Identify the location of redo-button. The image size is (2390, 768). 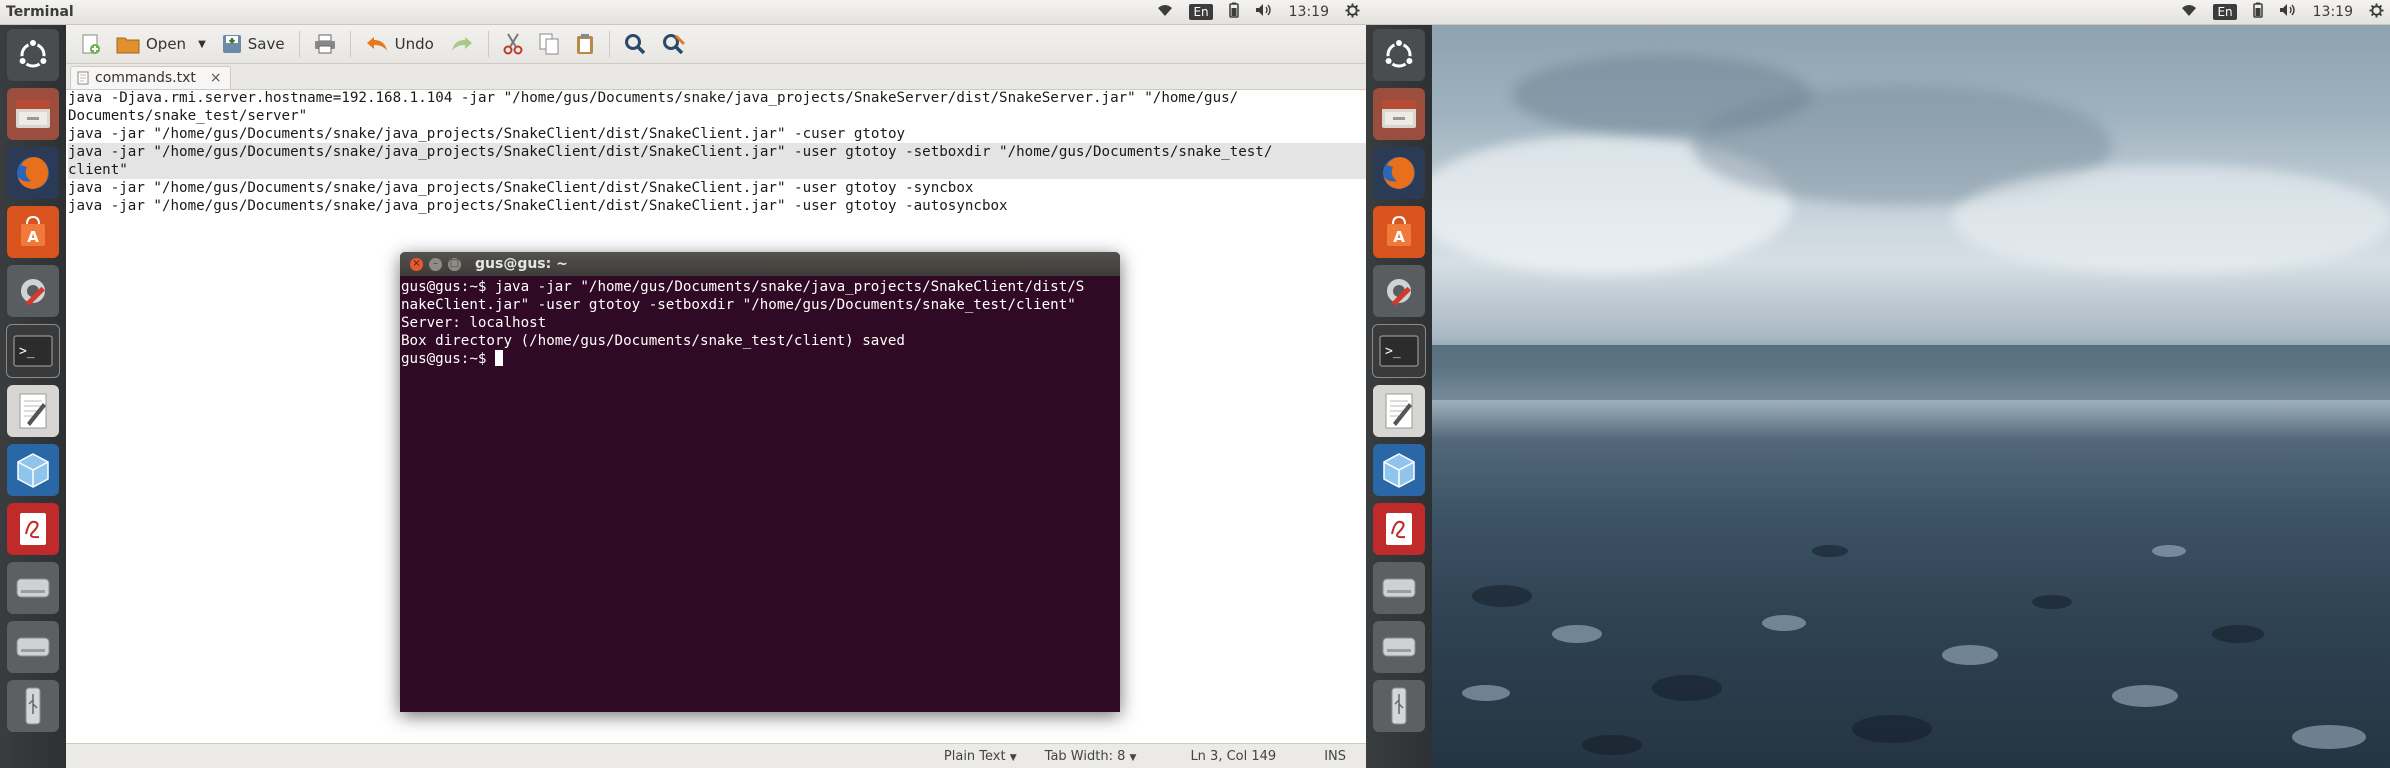
(462, 44).